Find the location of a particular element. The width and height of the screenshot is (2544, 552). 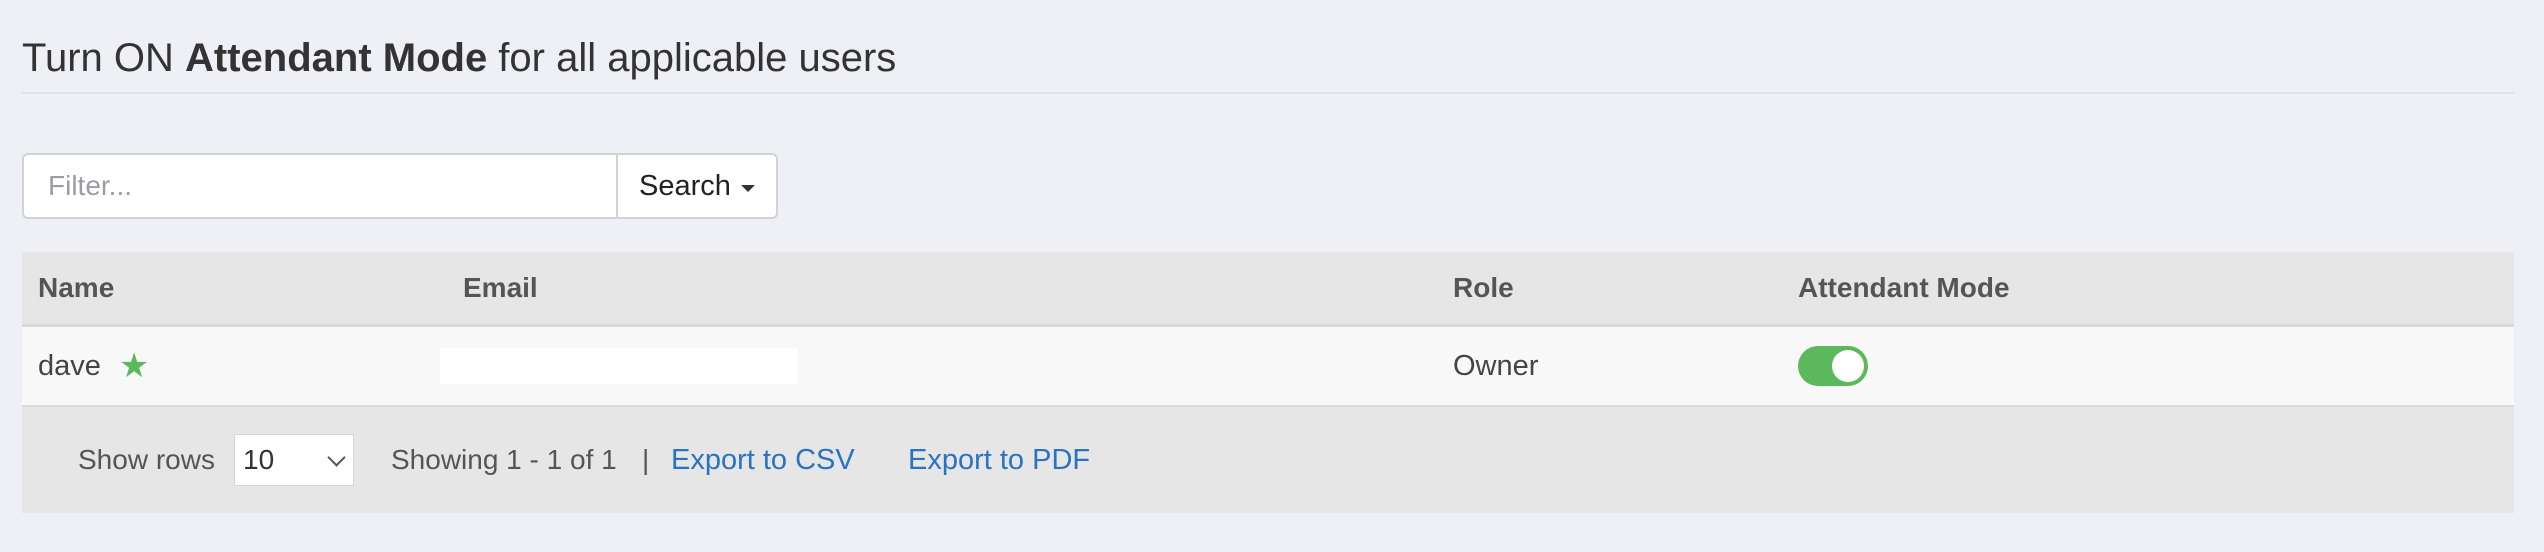

email-redacted-field is located at coordinates (619, 366).